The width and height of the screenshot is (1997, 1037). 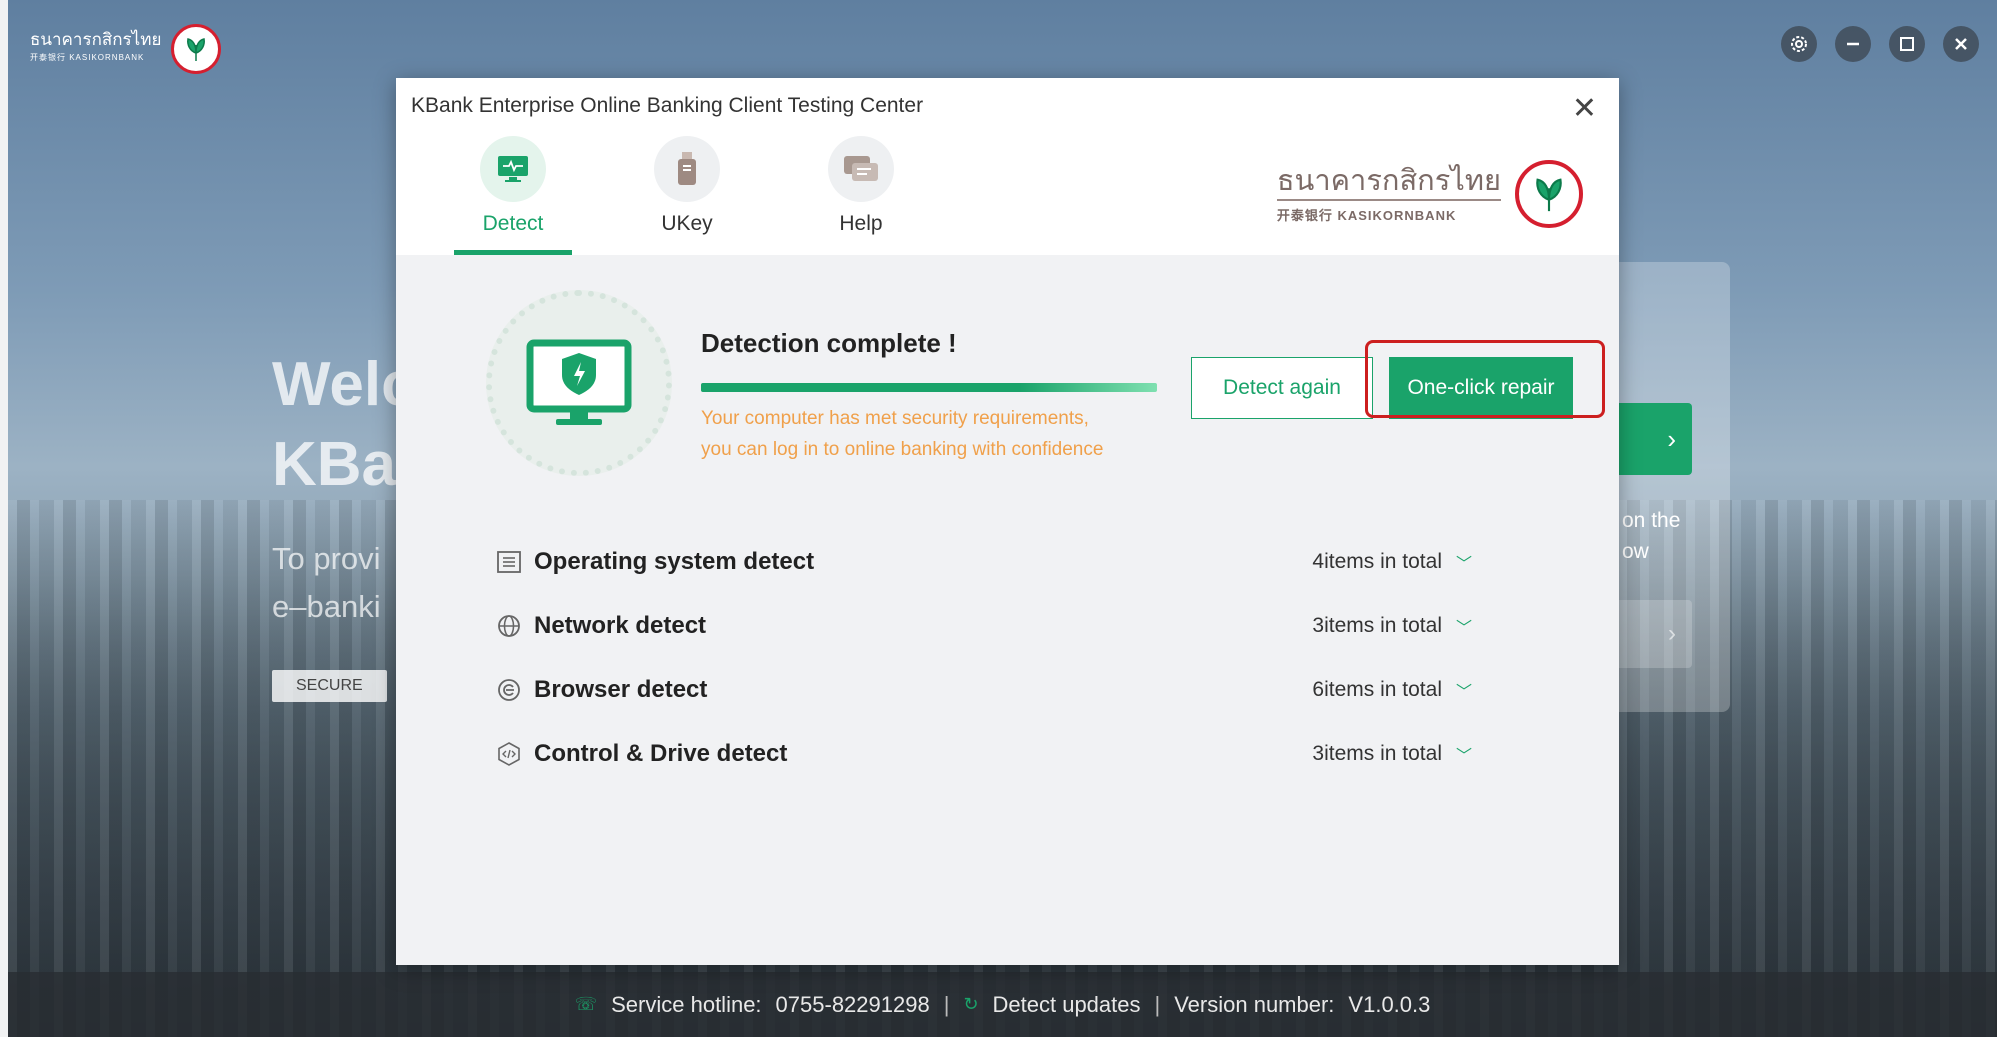 I want to click on refresh-icon: ↻, so click(x=971, y=1004).